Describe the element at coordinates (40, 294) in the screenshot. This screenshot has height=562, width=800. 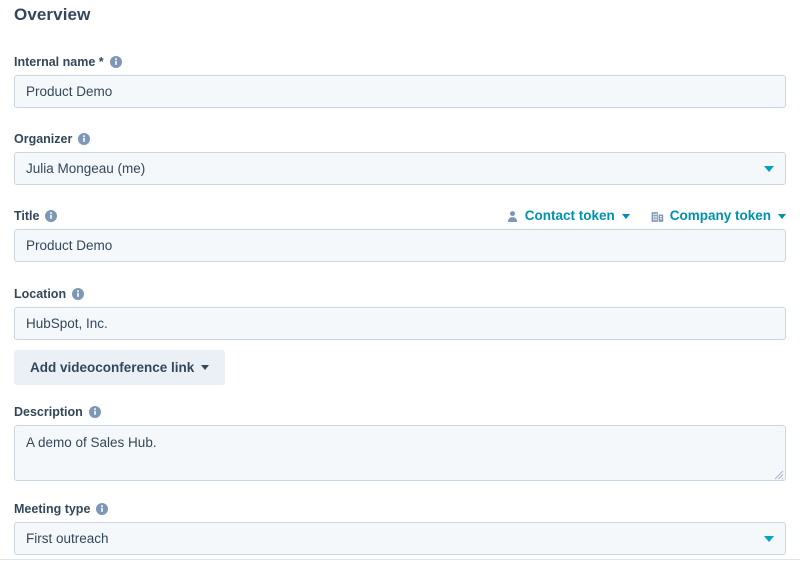
I see `field-label-location: Location` at that location.